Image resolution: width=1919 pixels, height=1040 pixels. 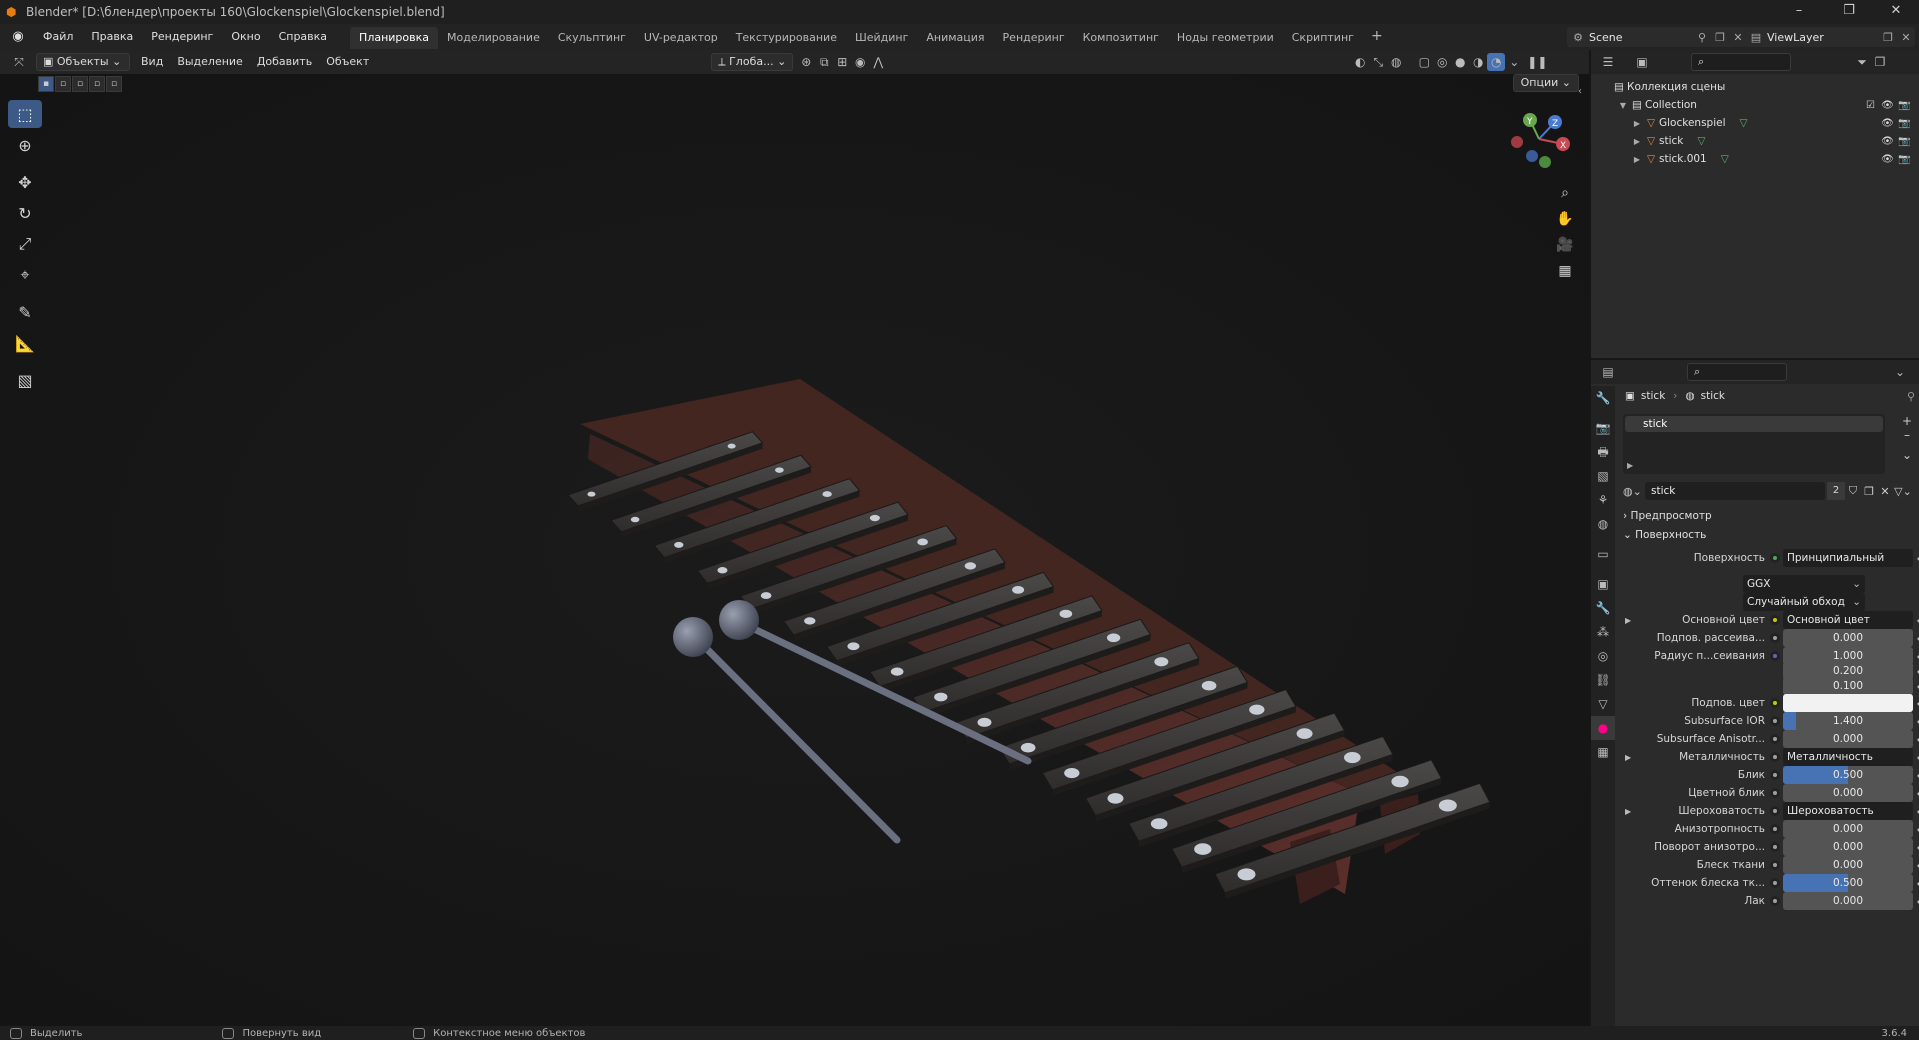 I want to click on texture-tab-icon: ▦, so click(x=1603, y=752).